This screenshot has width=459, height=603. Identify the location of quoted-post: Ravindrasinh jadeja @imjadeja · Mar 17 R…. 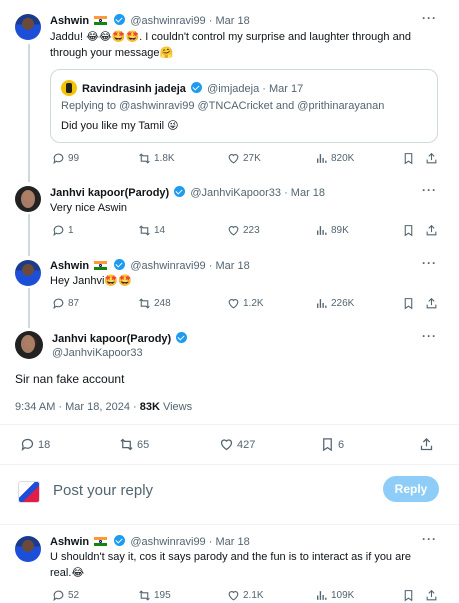
(244, 106).